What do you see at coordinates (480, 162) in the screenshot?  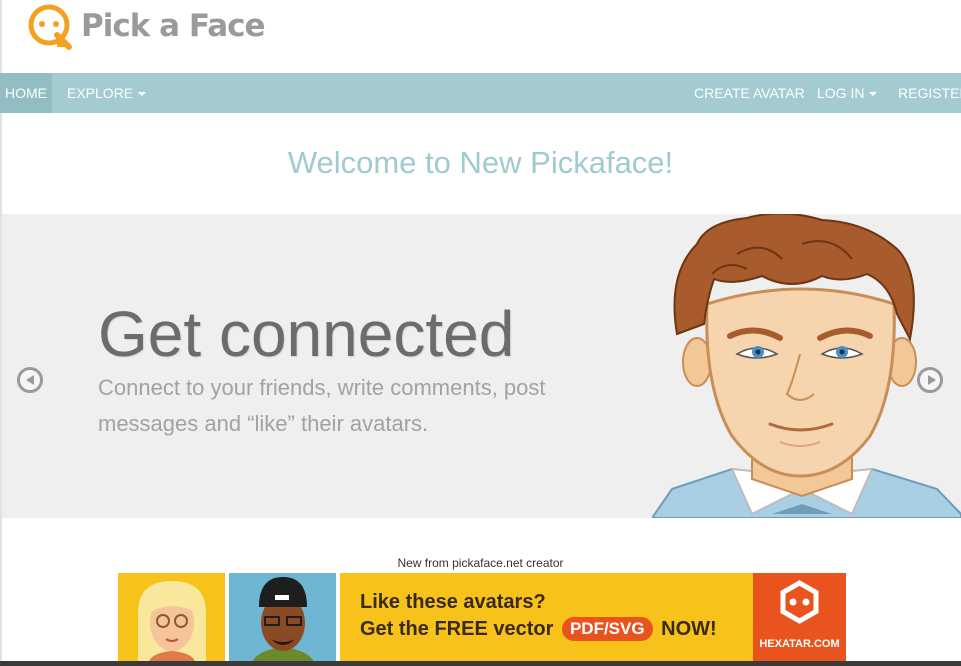 I see `page-title: Welcome to New Pickaface!` at bounding box center [480, 162].